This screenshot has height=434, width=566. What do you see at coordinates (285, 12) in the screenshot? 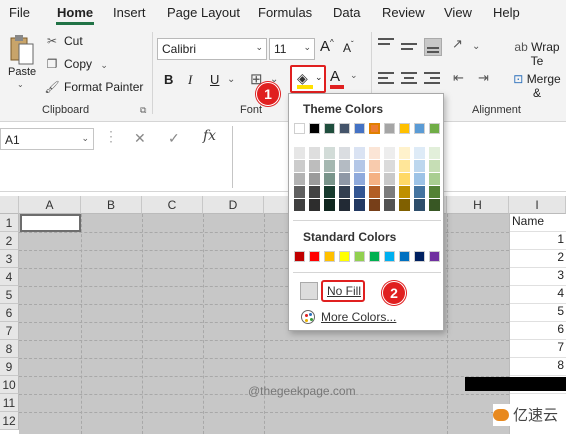
I see `tab-formulas: Formulas` at bounding box center [285, 12].